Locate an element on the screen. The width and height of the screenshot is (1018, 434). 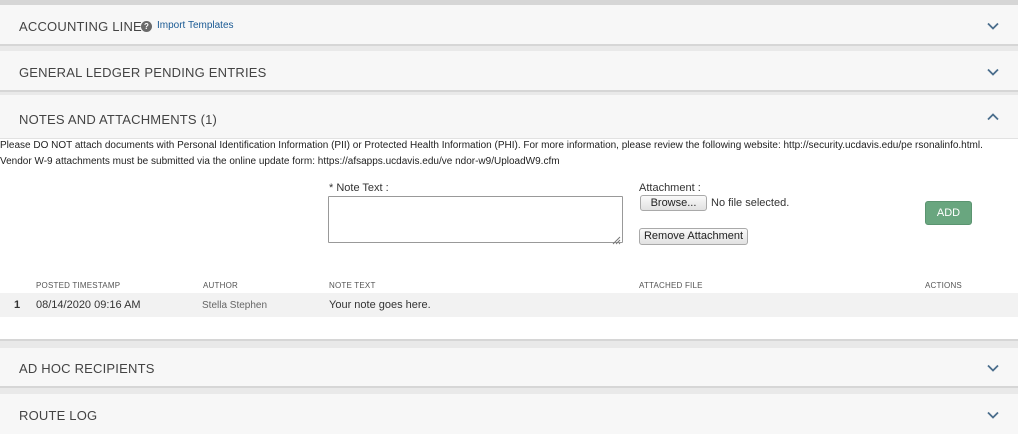
column-header-actions: ACTIONS is located at coordinates (943, 285).